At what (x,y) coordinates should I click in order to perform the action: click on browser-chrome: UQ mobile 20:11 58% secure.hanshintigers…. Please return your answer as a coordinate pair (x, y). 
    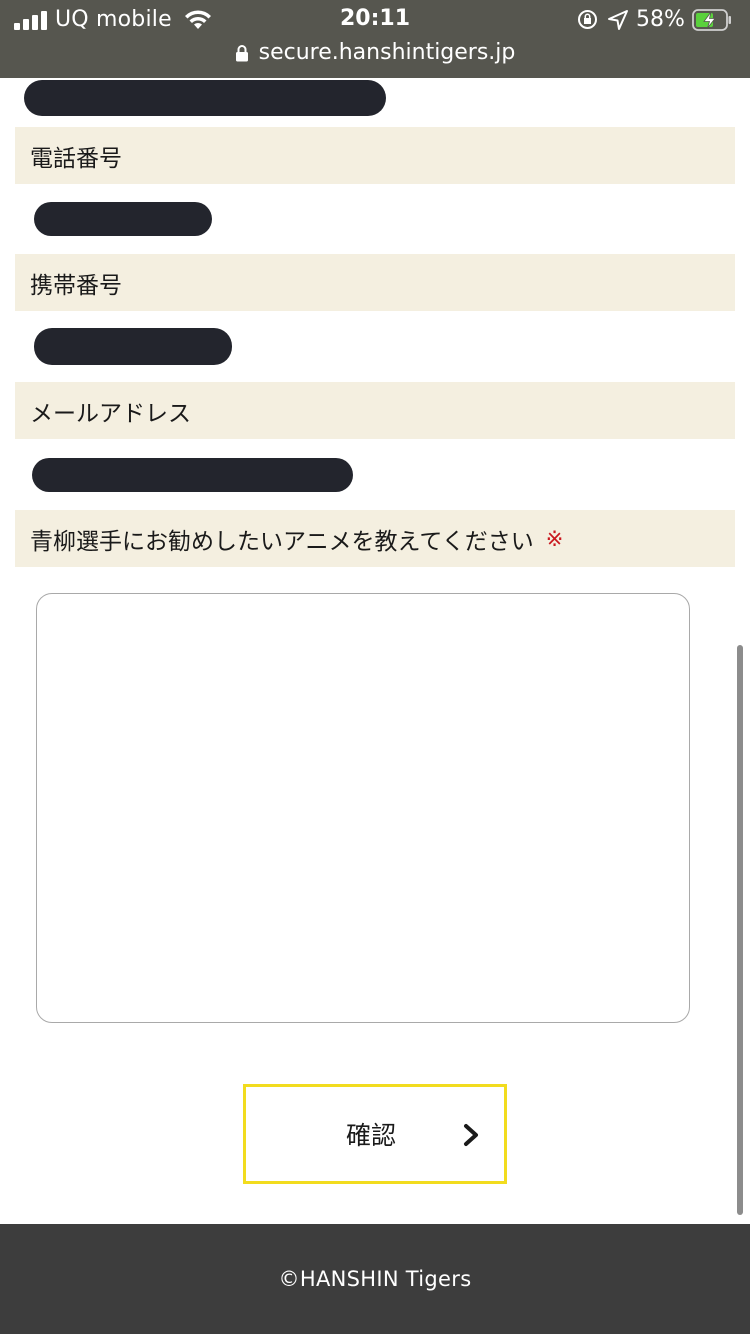
    Looking at the image, I should click on (375, 39).